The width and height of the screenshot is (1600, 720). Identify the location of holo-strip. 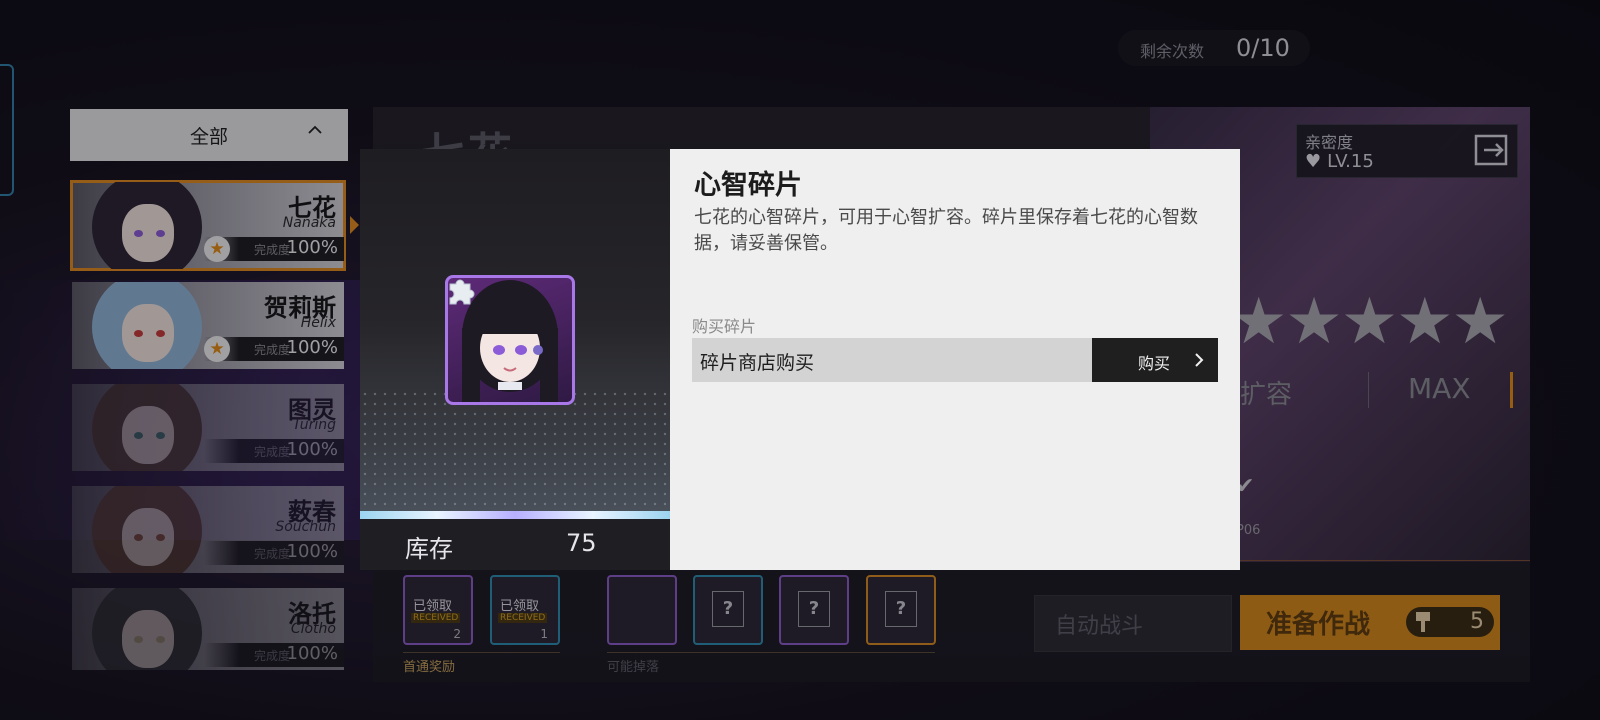
(515, 515).